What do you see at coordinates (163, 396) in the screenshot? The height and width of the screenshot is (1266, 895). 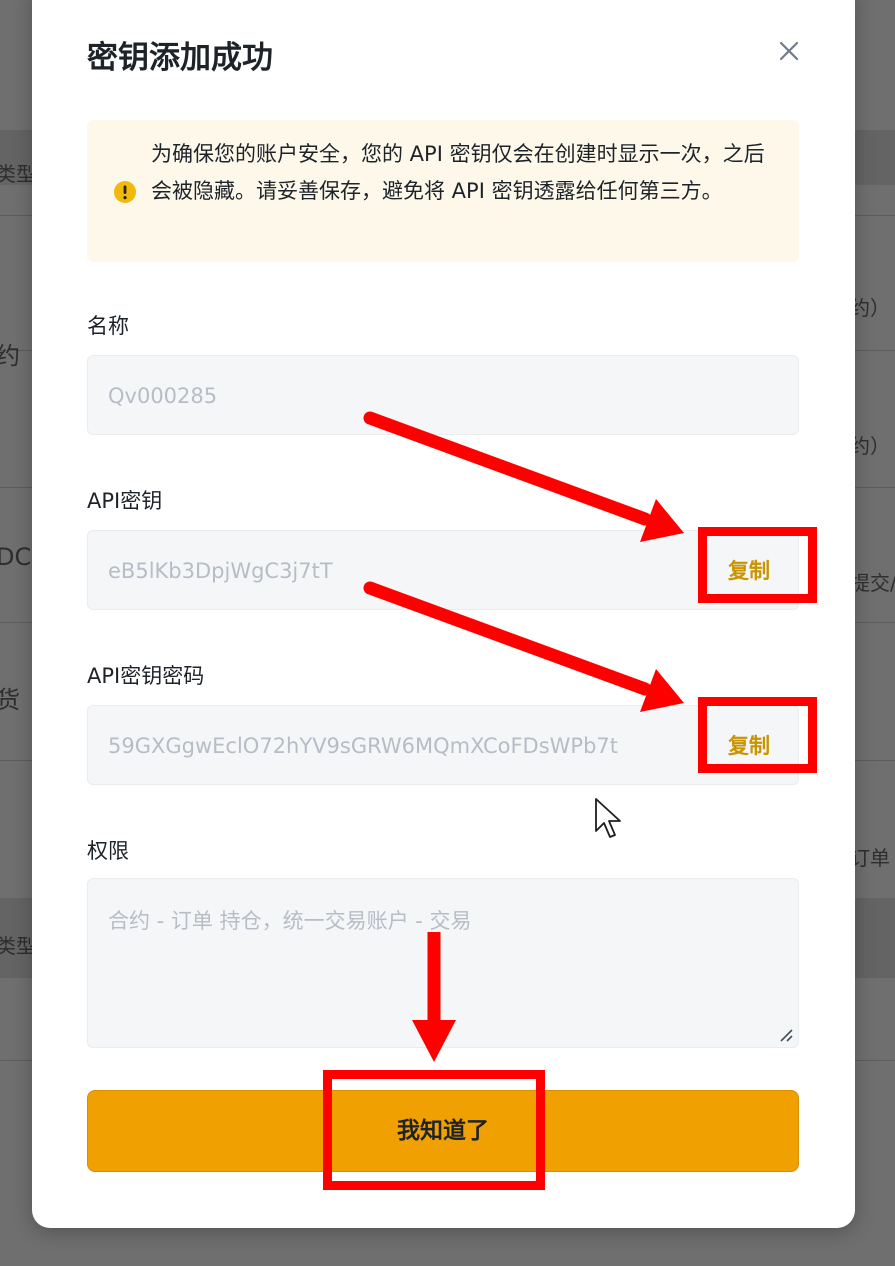 I see `name-value: Qv000285` at bounding box center [163, 396].